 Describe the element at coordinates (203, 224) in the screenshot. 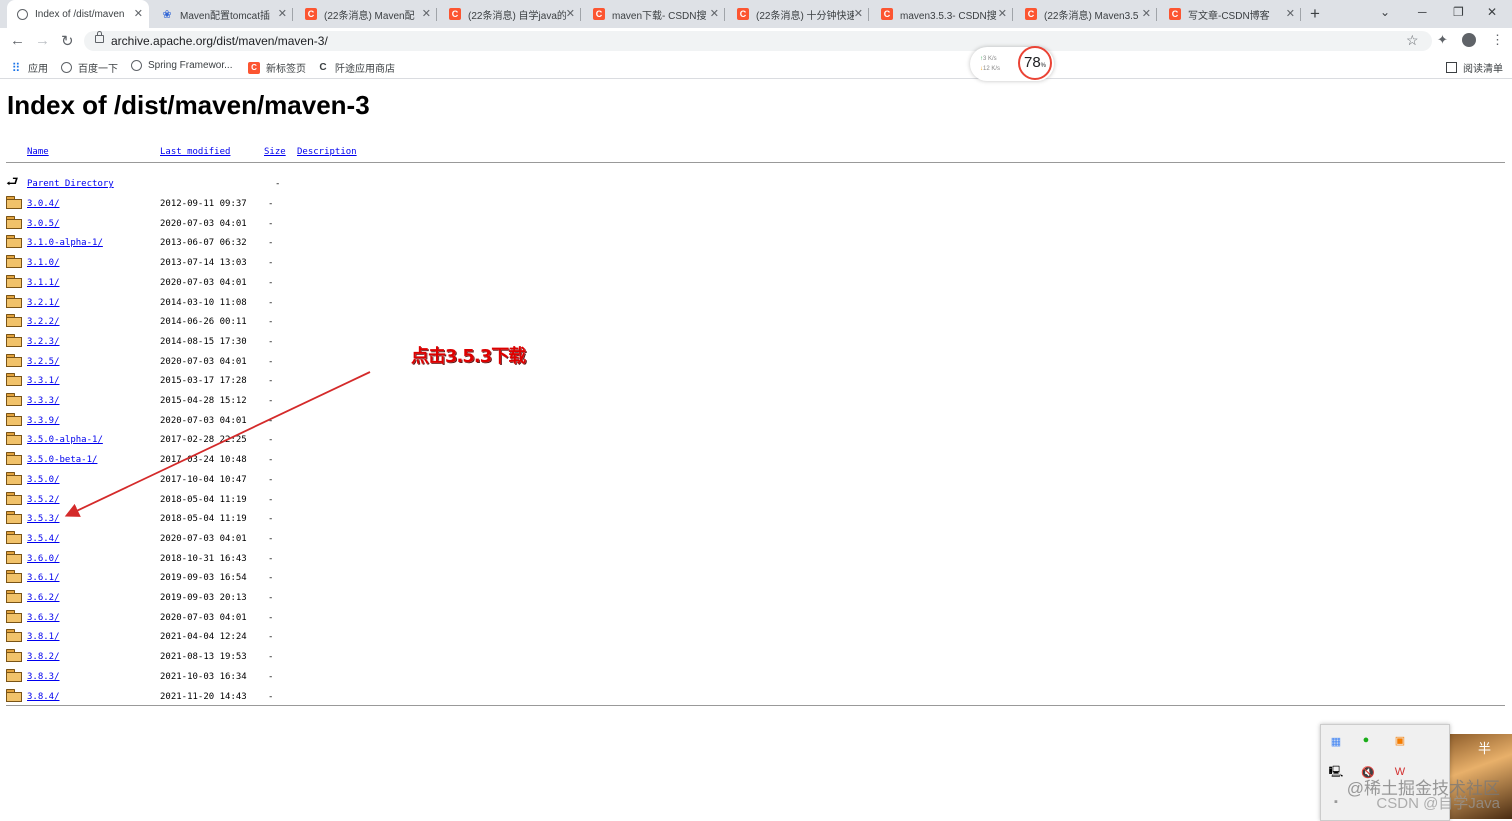

I see `last-modified: 2020-07-03 04:01` at that location.